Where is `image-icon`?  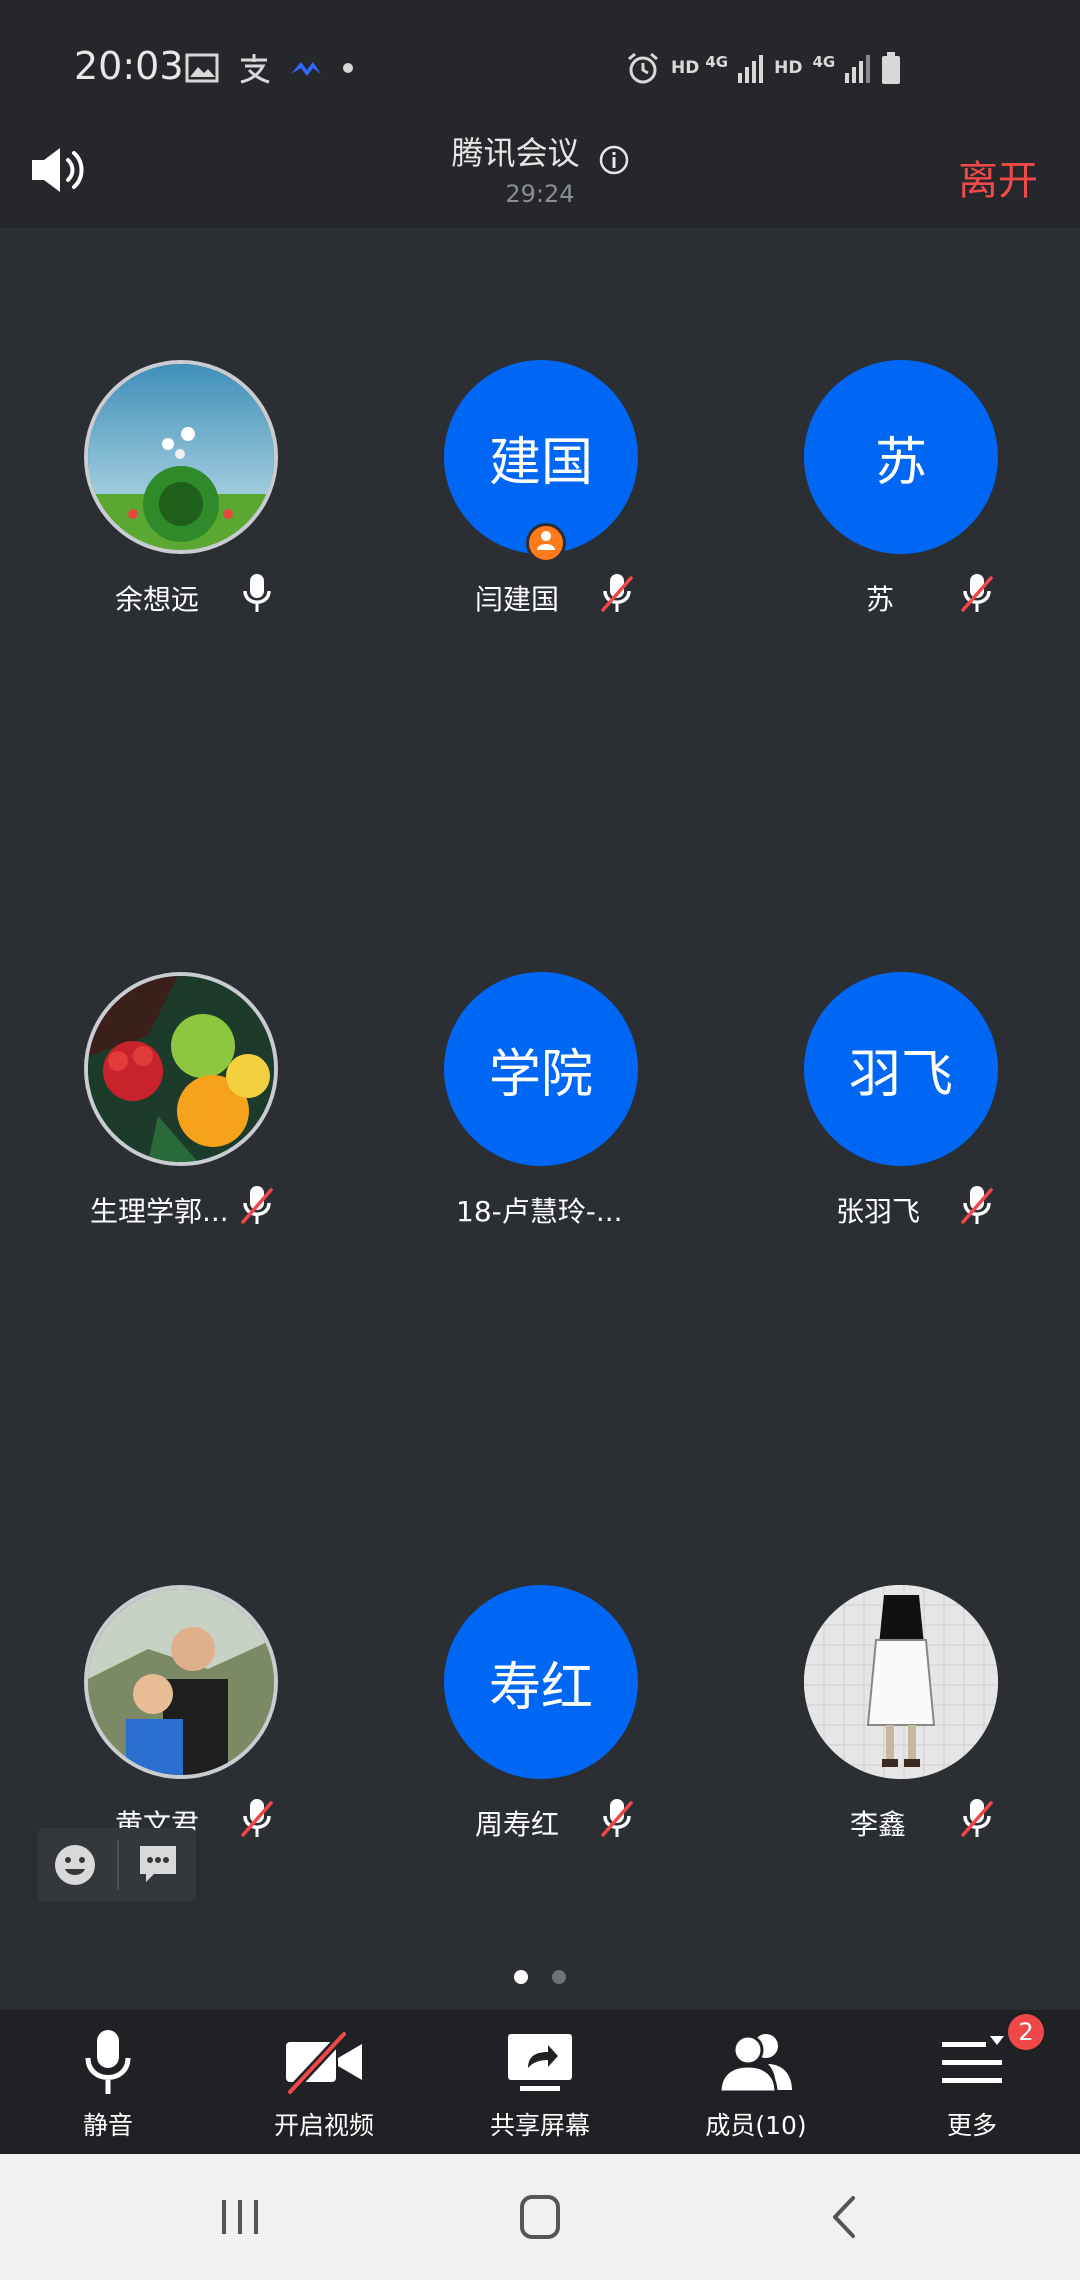
image-icon is located at coordinates (202, 68).